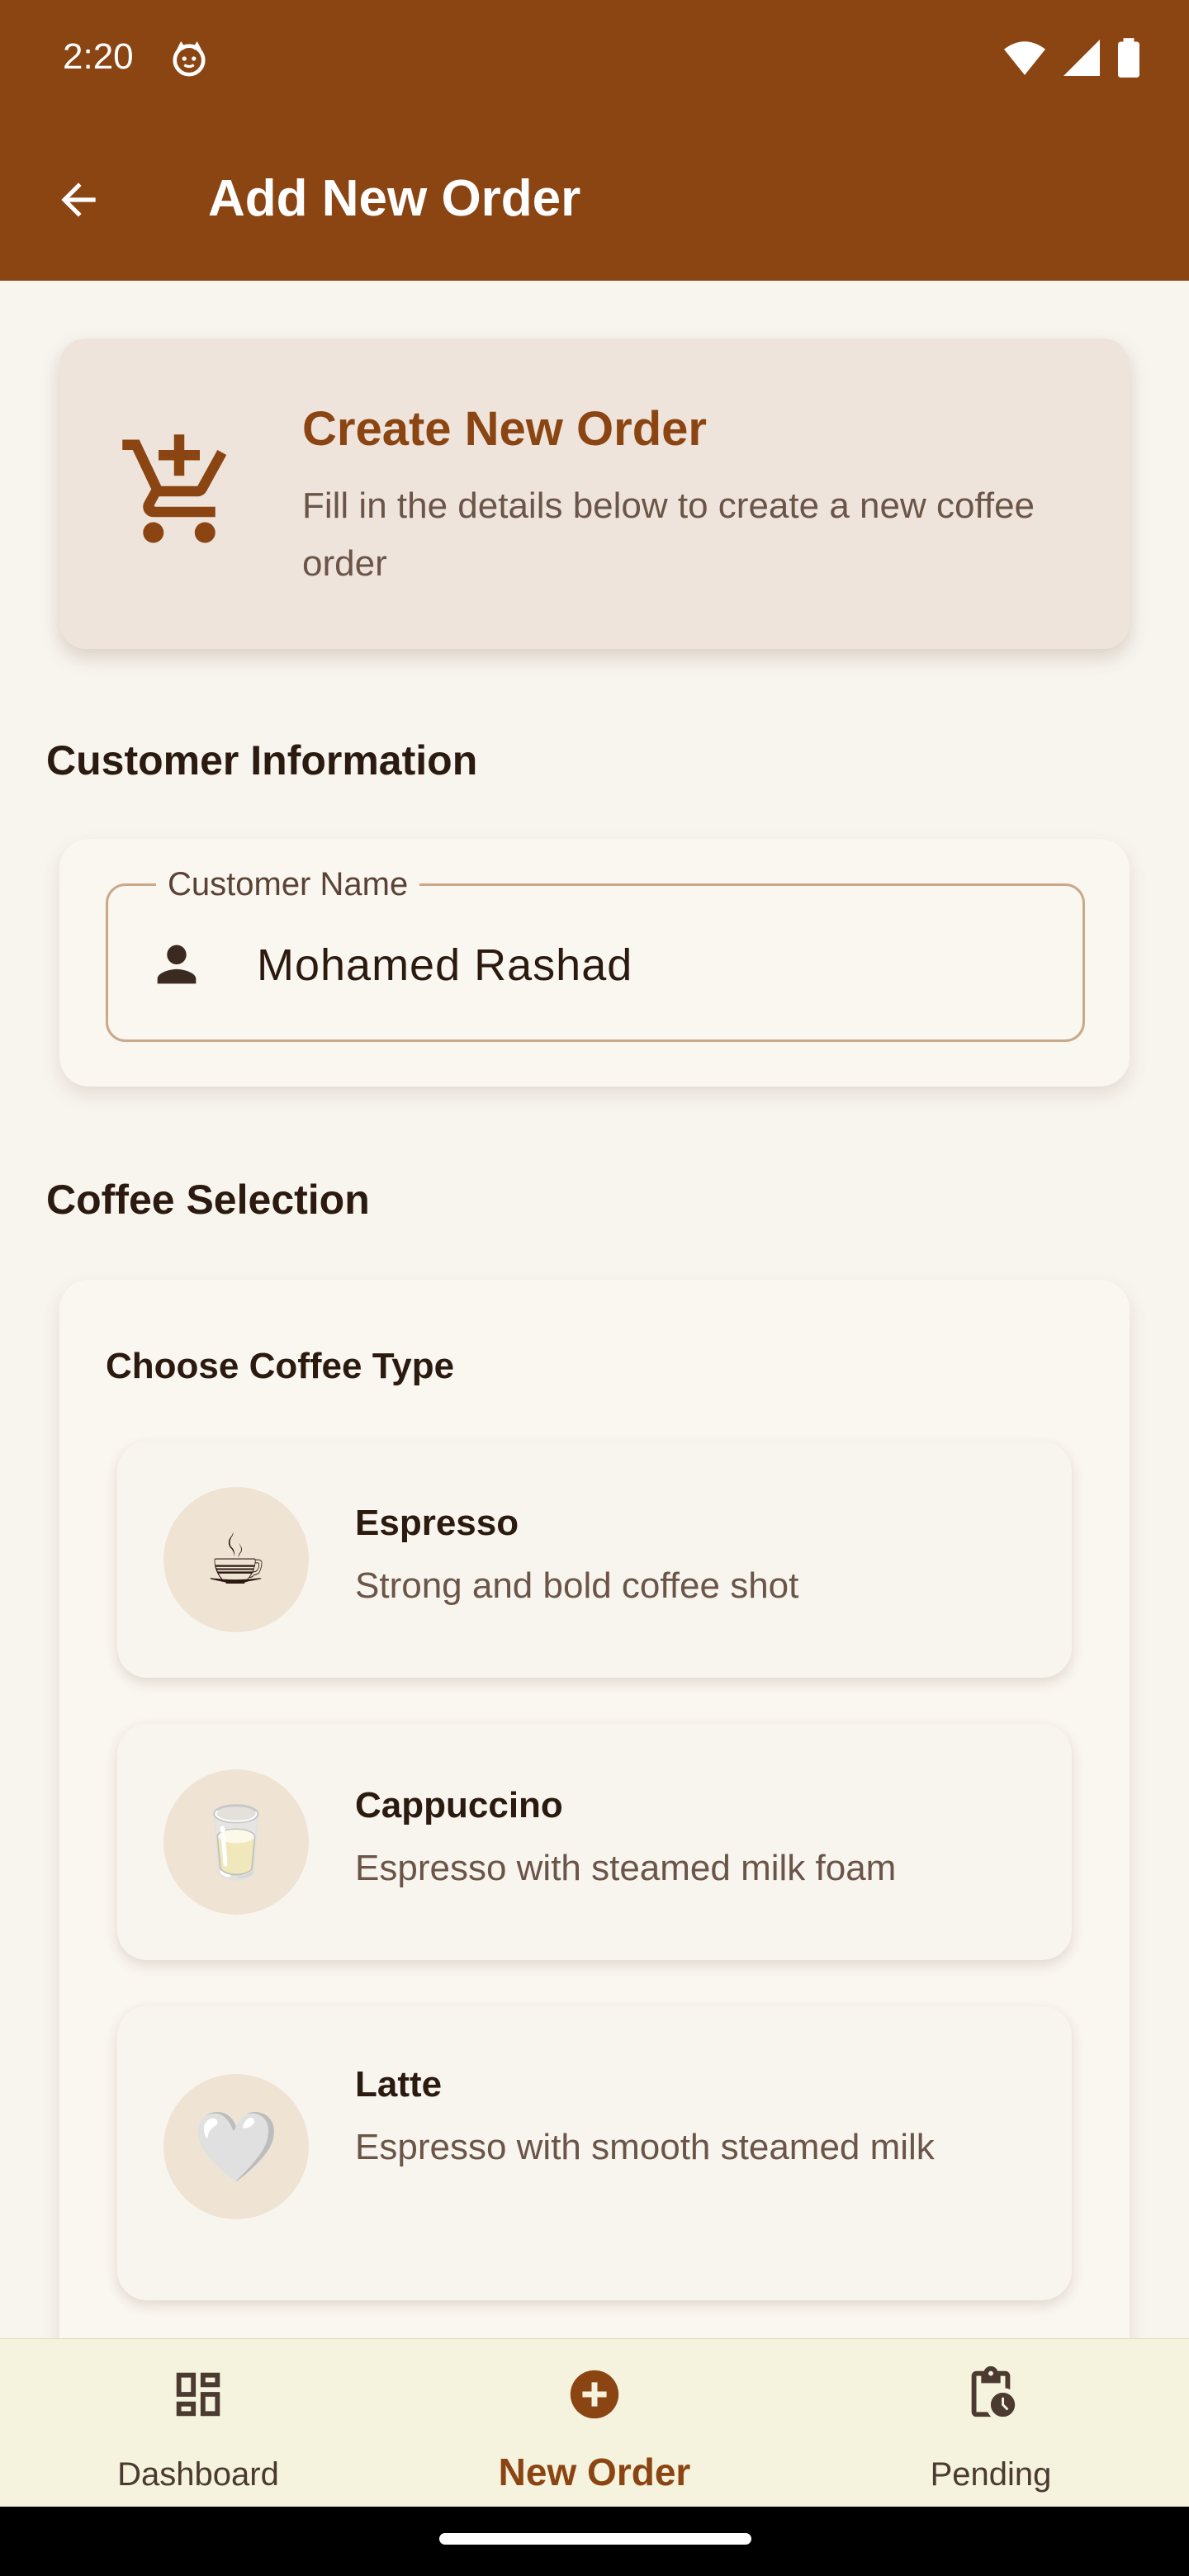 The image size is (1189, 2576). I want to click on customer-card: Customer Name, so click(594, 963).